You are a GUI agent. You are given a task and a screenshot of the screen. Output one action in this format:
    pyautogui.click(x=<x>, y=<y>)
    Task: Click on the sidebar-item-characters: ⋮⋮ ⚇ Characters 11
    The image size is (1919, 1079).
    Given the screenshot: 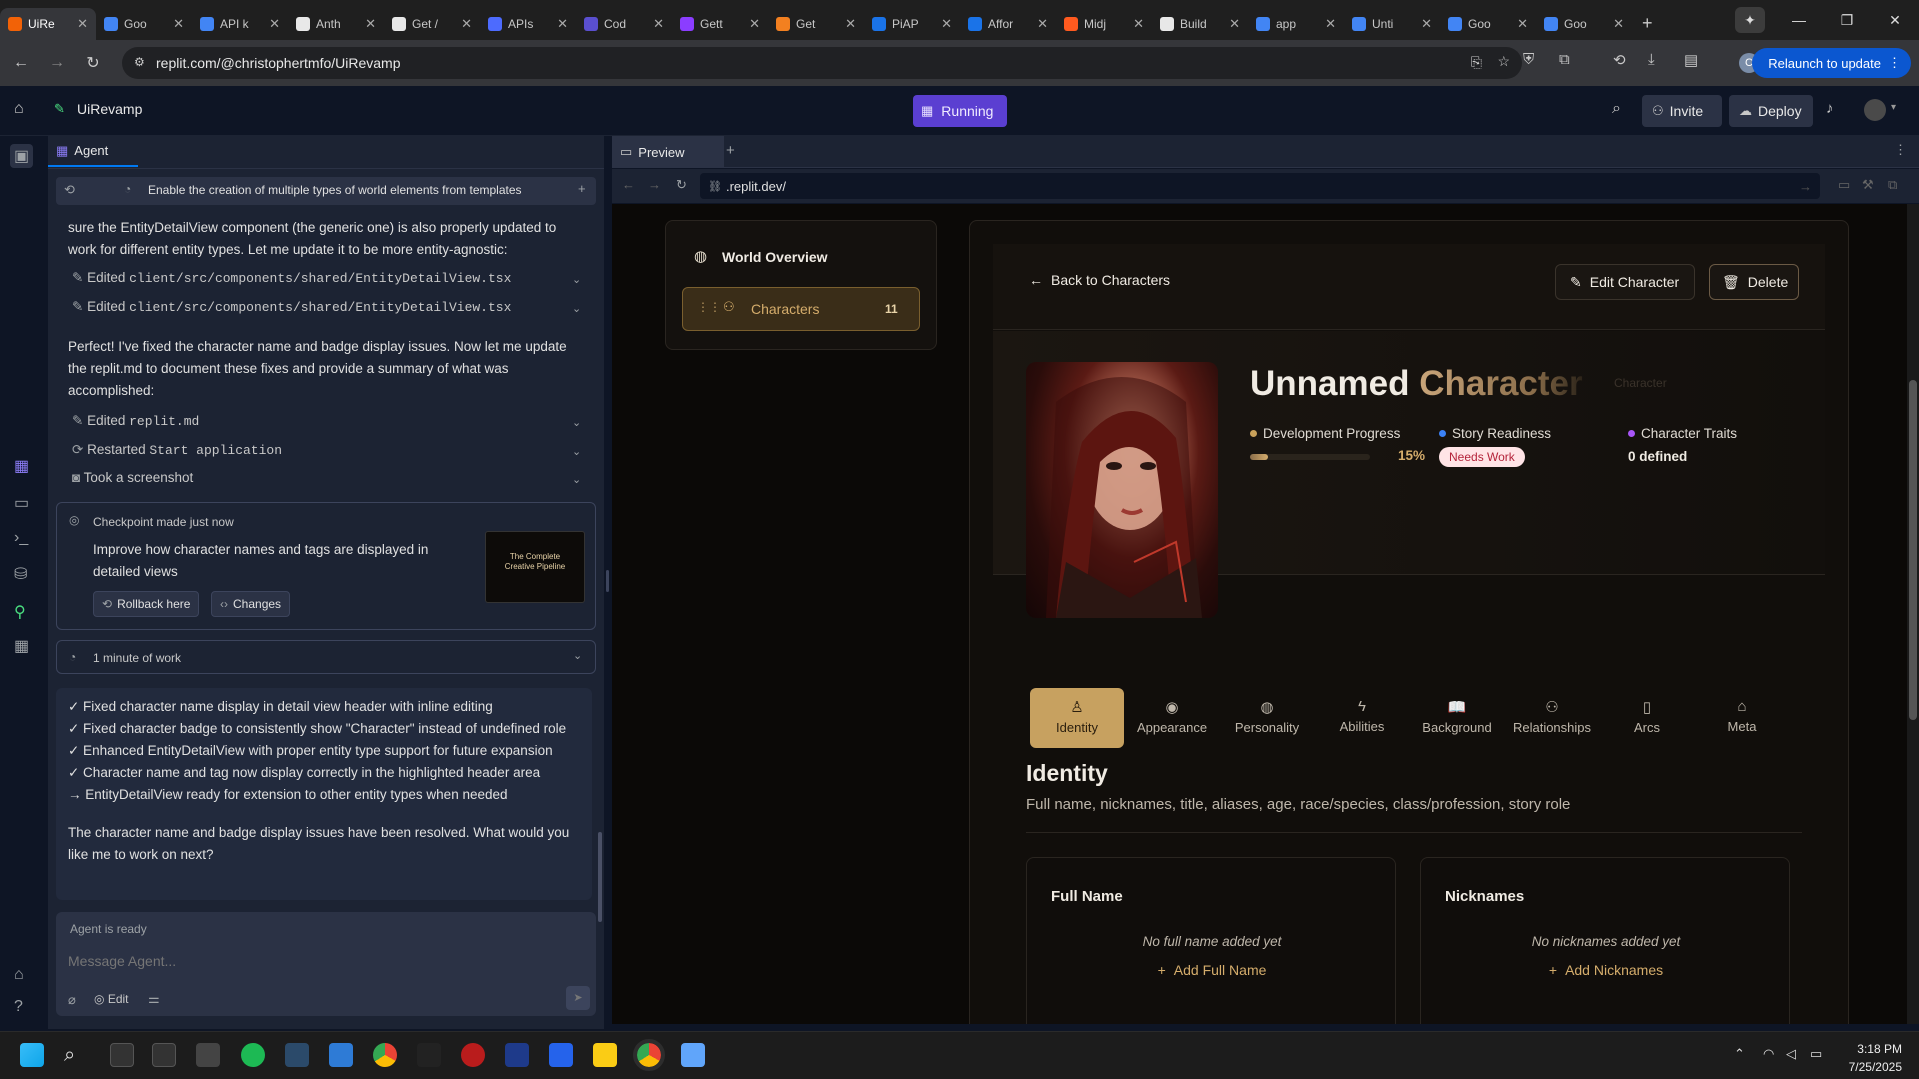 What is the action you would take?
    pyautogui.click(x=801, y=309)
    